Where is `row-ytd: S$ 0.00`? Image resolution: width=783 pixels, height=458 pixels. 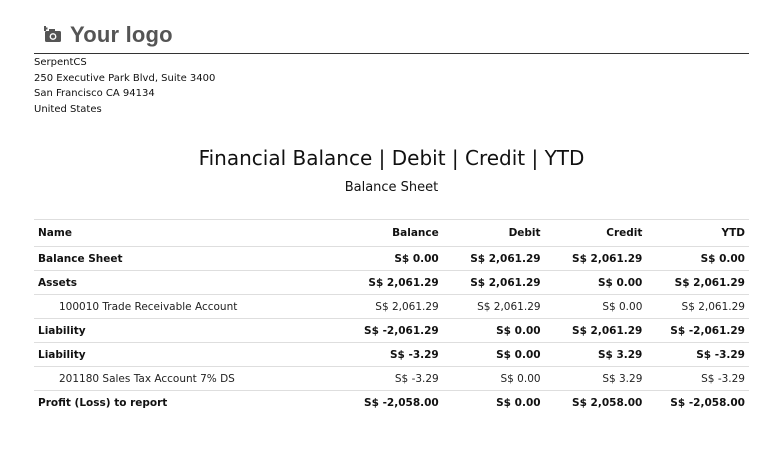 row-ytd: S$ 0.00 is located at coordinates (697, 258).